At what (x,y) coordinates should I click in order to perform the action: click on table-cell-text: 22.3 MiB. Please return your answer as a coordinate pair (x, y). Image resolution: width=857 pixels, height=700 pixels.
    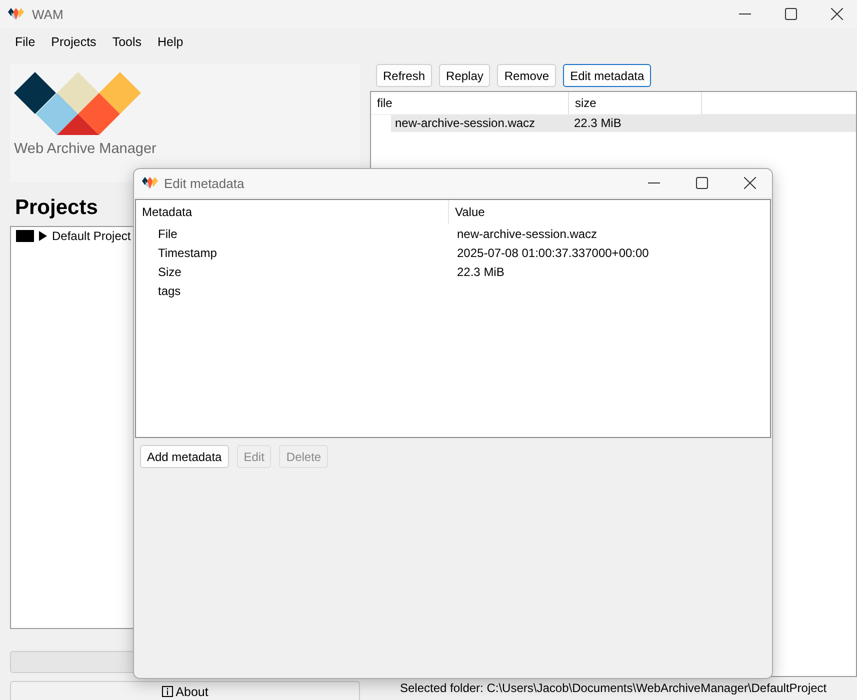
    Looking at the image, I should click on (597, 123).